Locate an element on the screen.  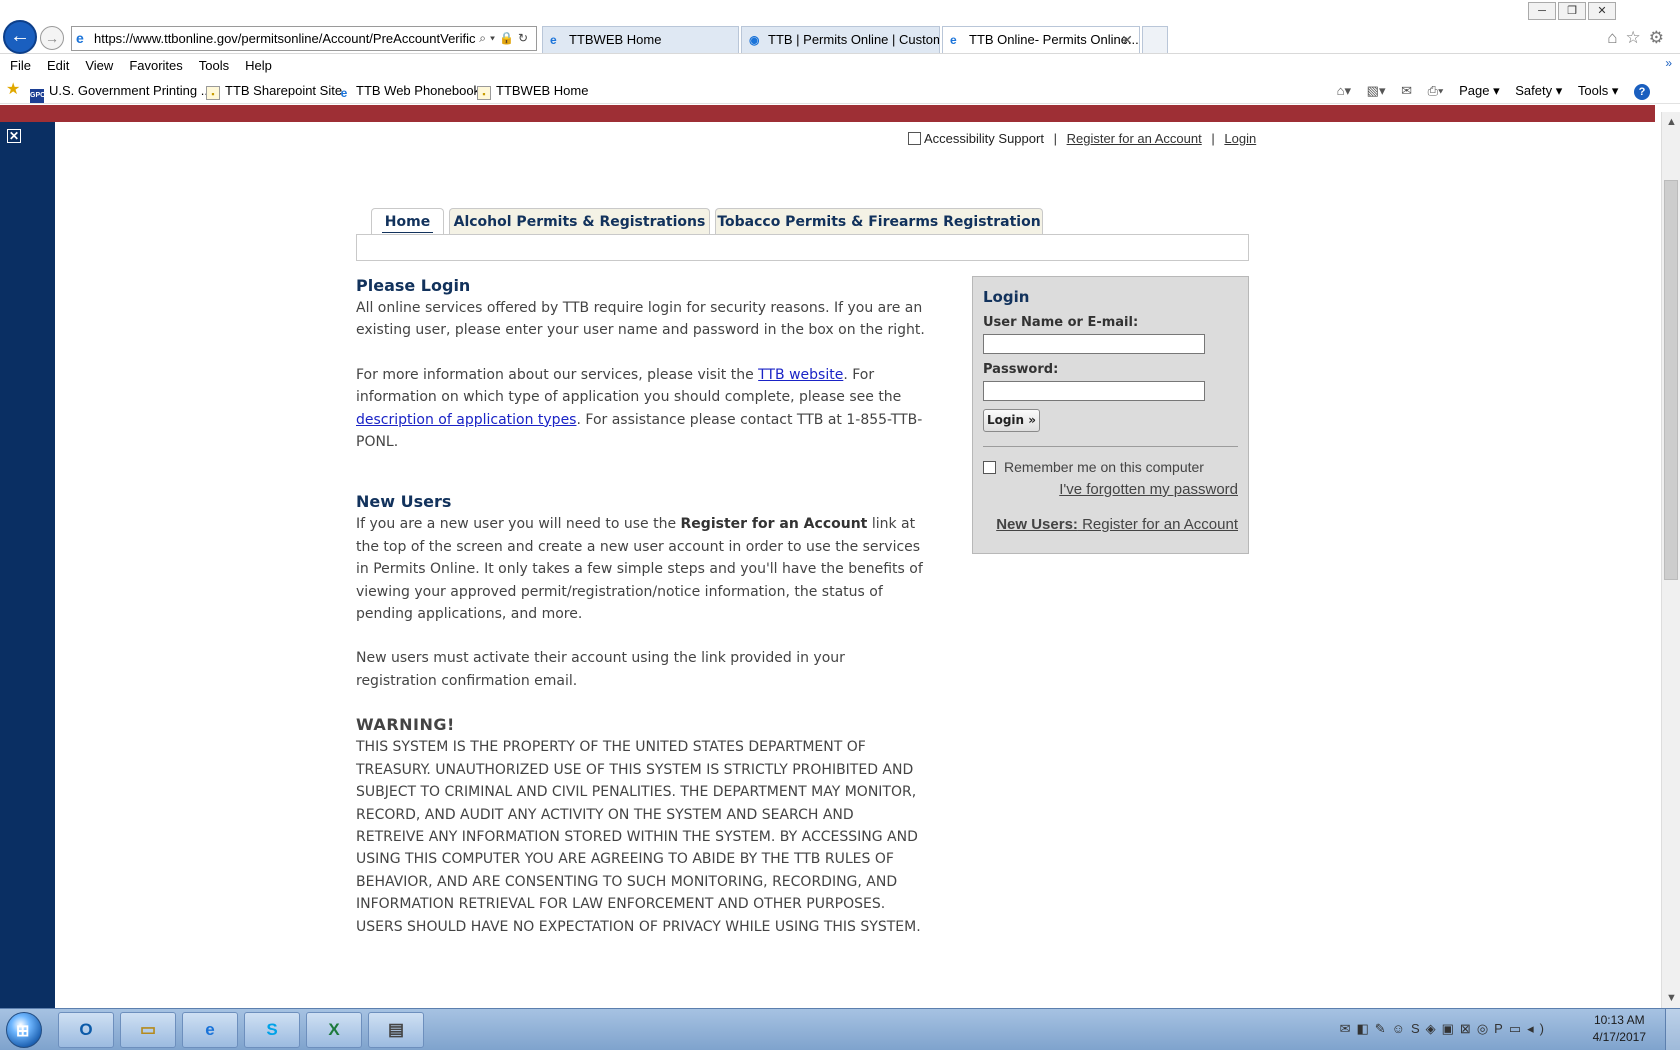
browser-tab-ttb-online-permits: e TTB Online- Permits Online... ✕ is located at coordinates (1041, 39).